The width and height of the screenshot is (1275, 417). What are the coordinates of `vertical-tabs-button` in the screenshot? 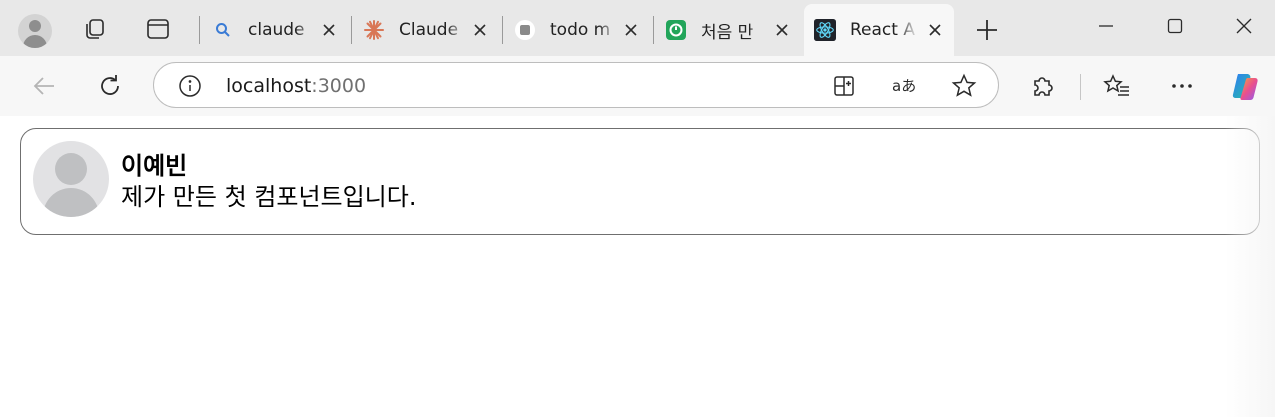 It's located at (158, 29).